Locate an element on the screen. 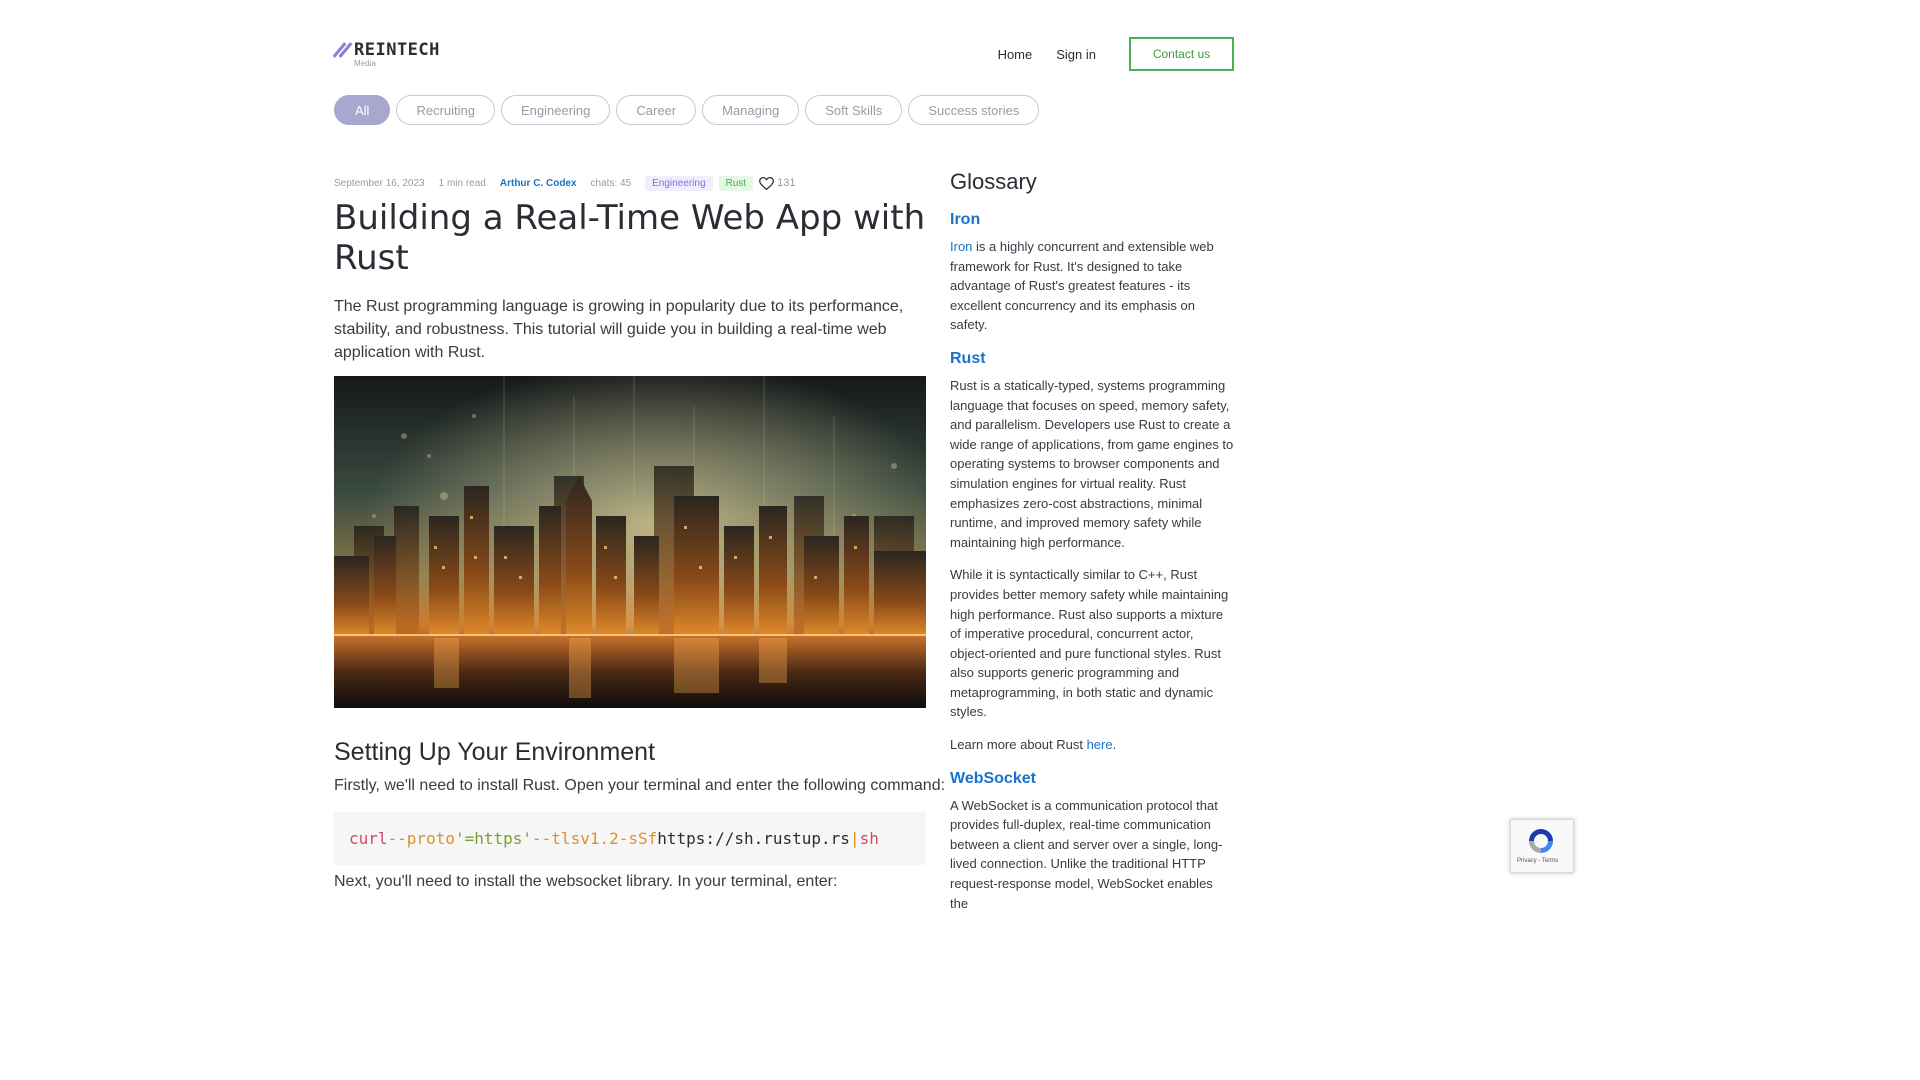  tab-recruiting: Recruiting is located at coordinates (445, 110).